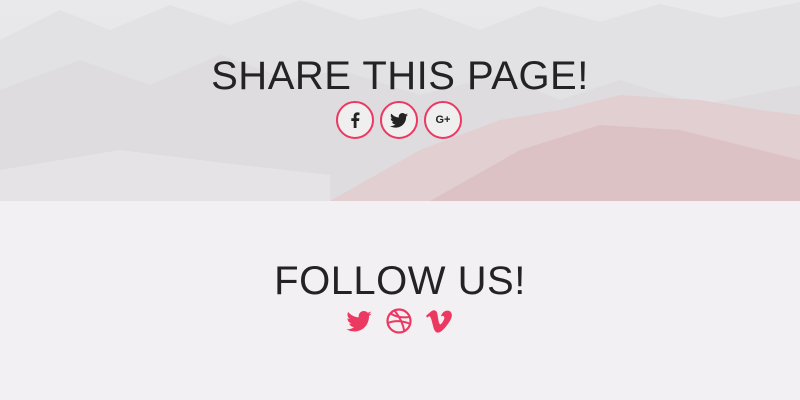 This screenshot has height=400, width=800. I want to click on dribbble-icon, so click(398, 321).